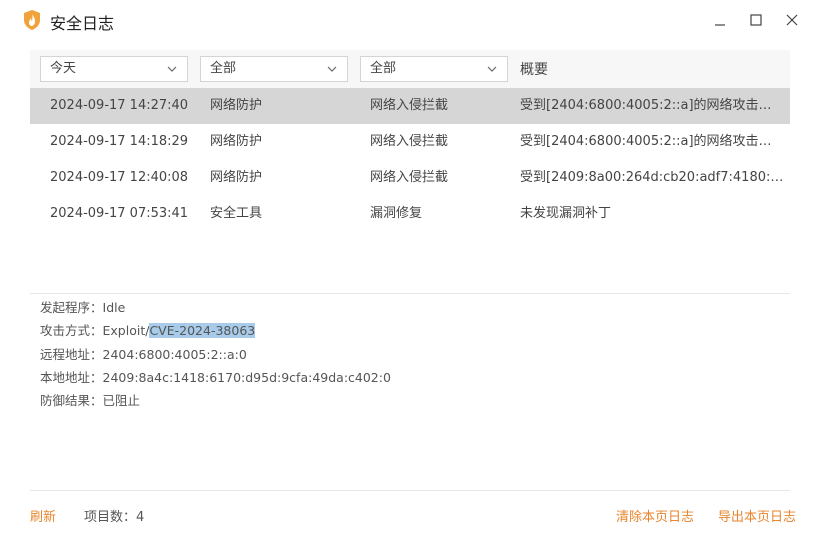 This screenshot has width=820, height=540. I want to click on row-time: 2024-09-17 07:53:41, so click(119, 213).